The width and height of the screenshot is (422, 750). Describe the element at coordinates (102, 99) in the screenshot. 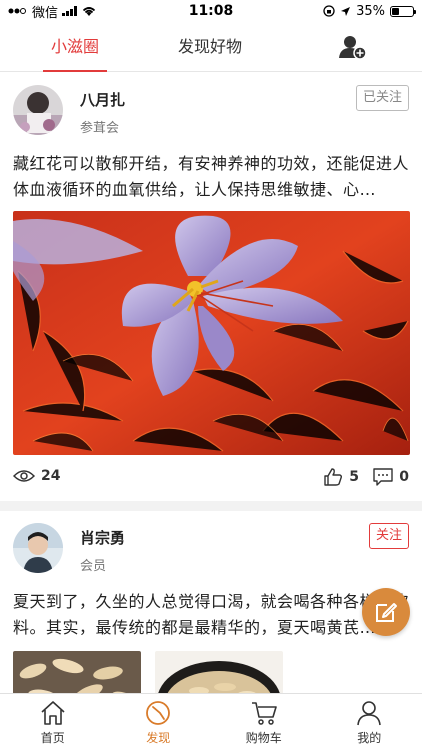

I see `author-name: 八月扎` at that location.